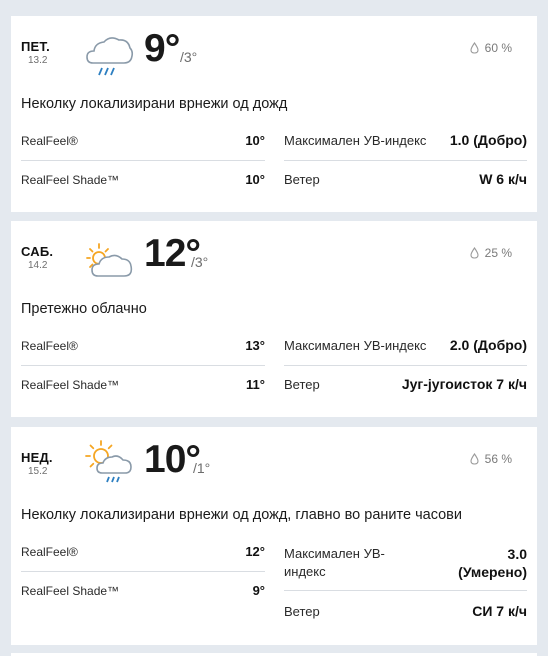 Image resolution: width=548 pixels, height=656 pixels. Describe the element at coordinates (255, 384) in the screenshot. I see `realfeel-shade-value: 11°` at that location.